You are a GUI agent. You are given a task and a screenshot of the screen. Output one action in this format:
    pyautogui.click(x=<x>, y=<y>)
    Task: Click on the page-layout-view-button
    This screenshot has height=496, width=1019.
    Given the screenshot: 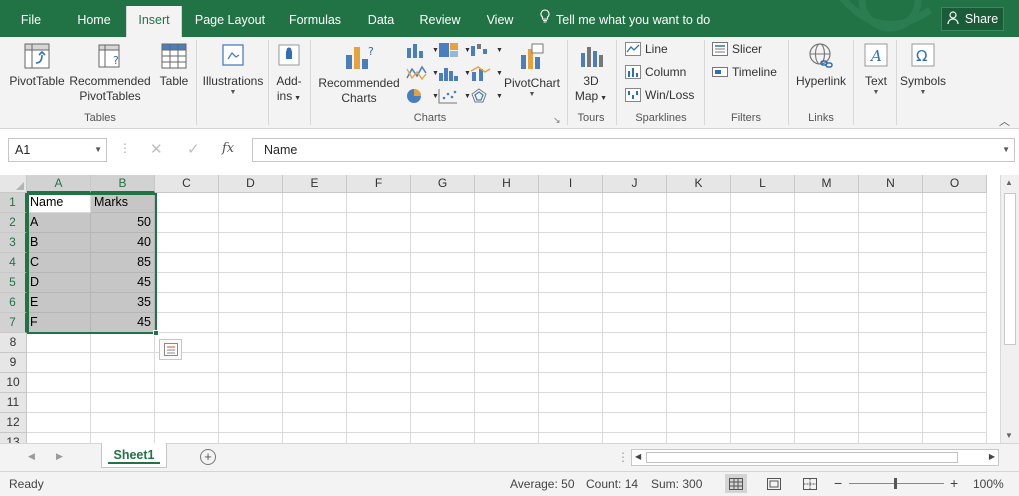 What is the action you would take?
    pyautogui.click(x=774, y=483)
    